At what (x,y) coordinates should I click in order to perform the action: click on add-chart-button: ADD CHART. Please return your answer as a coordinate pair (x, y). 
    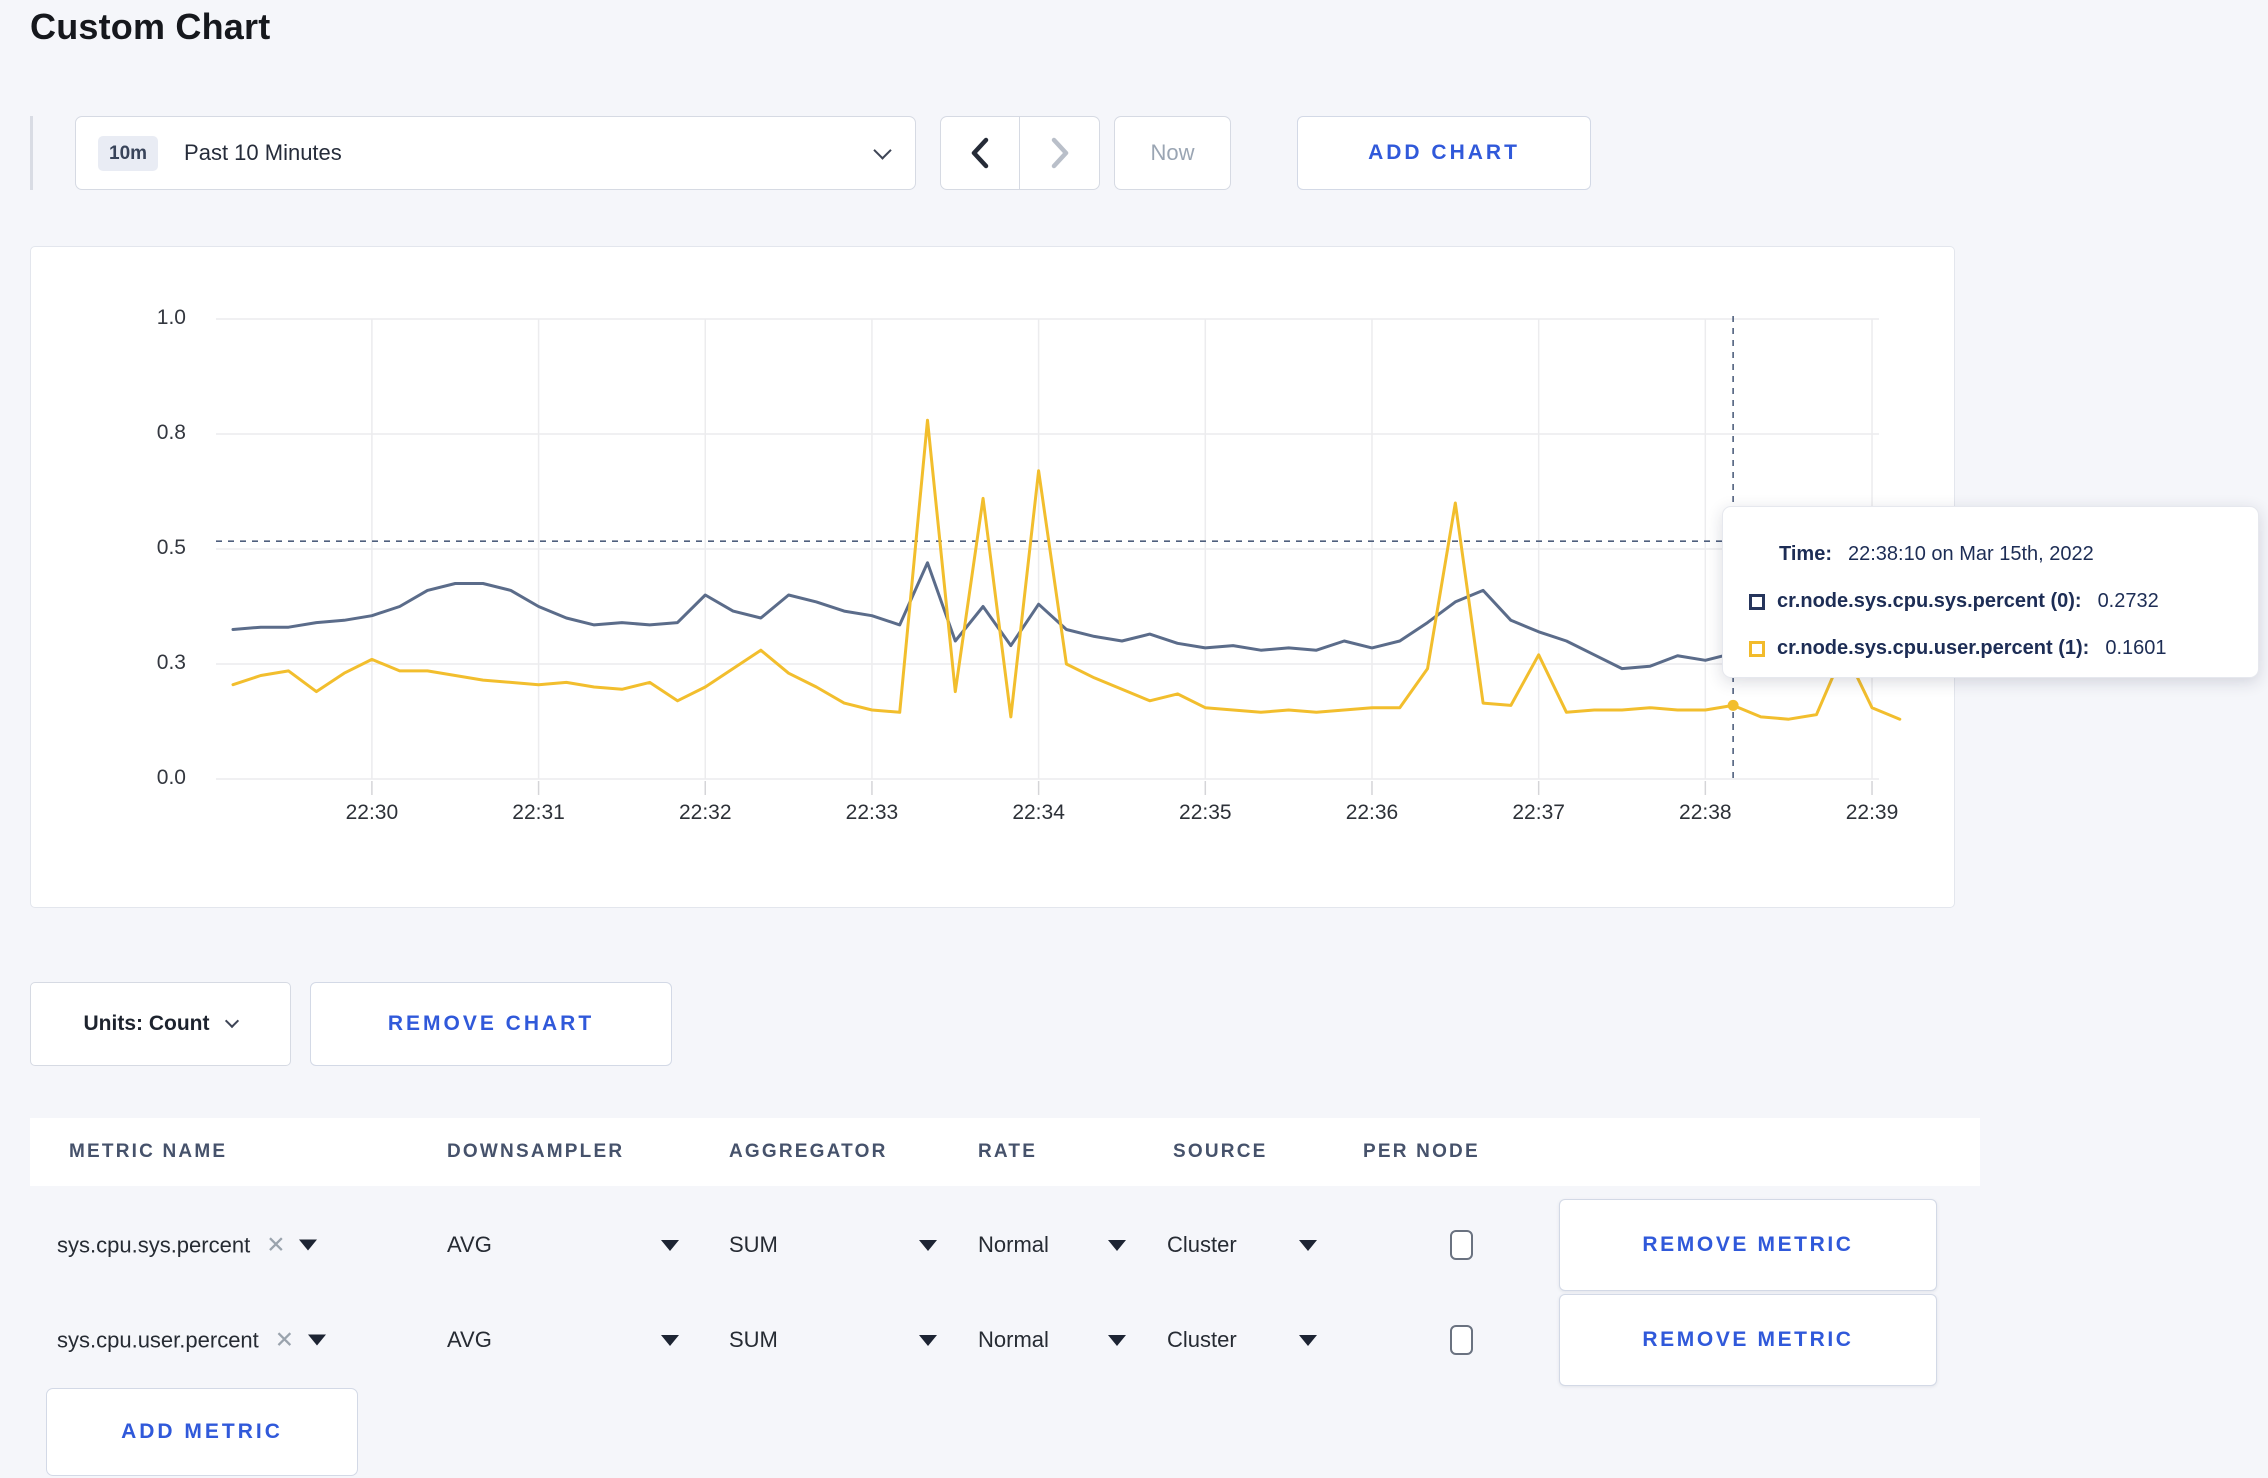
    Looking at the image, I should click on (1444, 153).